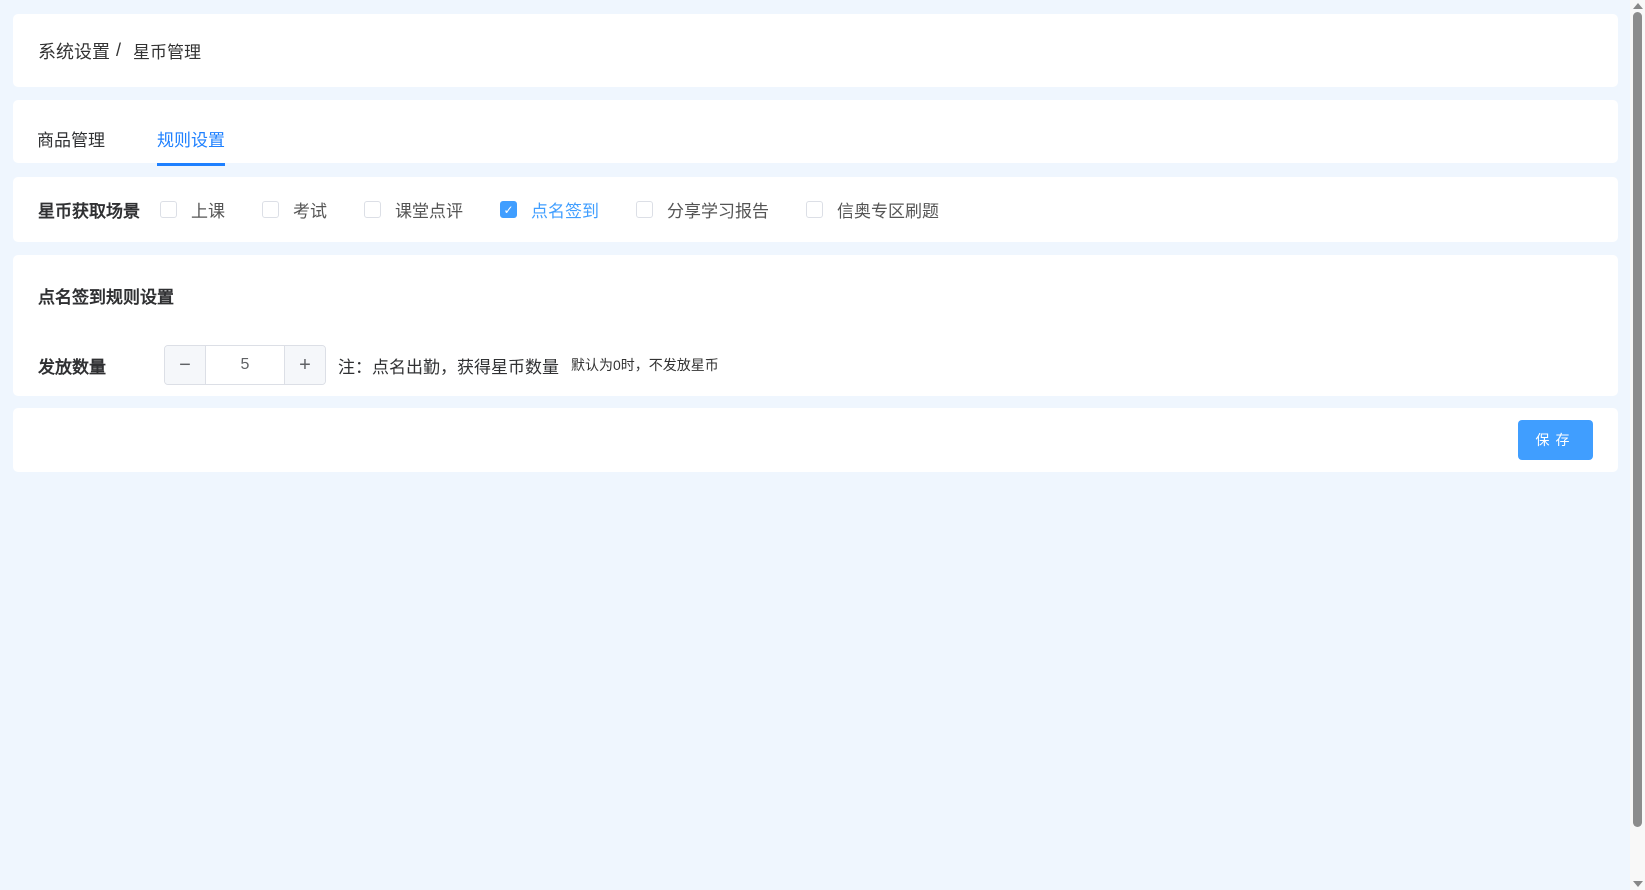  I want to click on checkbox-exam: 考试, so click(294, 209).